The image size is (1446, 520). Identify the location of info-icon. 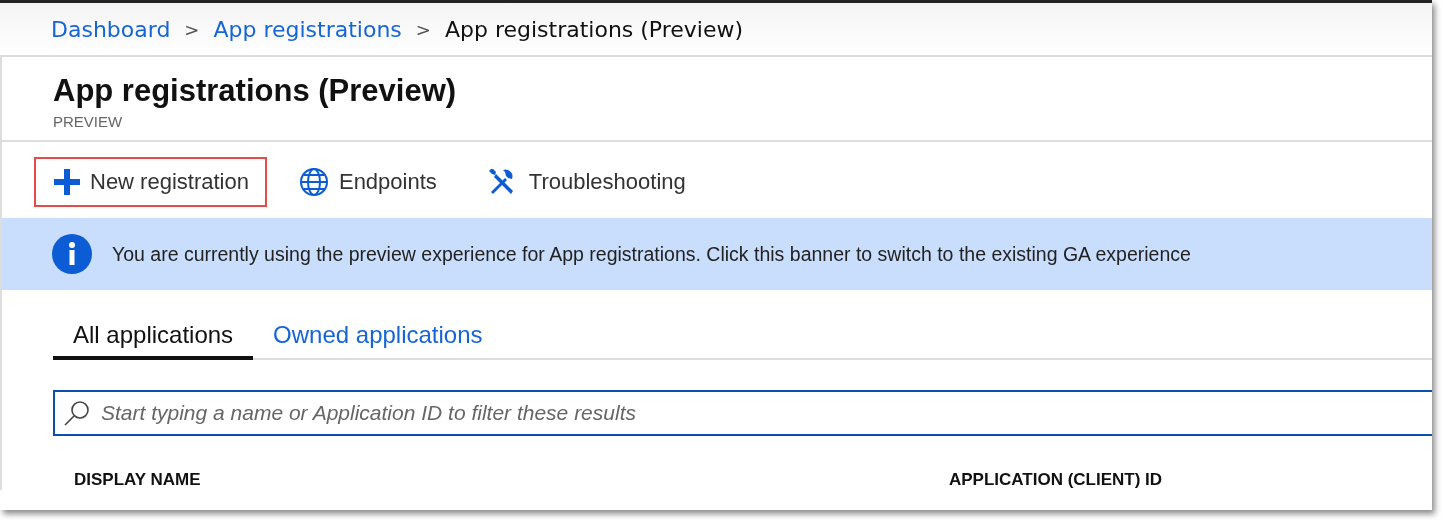
(72, 254).